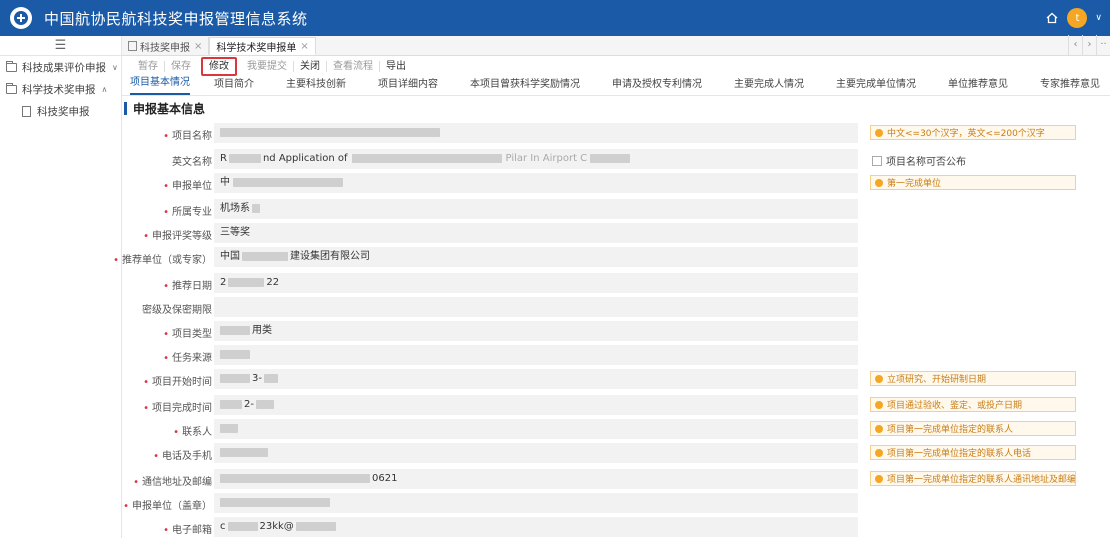  What do you see at coordinates (973, 404) in the screenshot?
I see `hint-tip: 项目通过验收、鉴定、或投产日期` at bounding box center [973, 404].